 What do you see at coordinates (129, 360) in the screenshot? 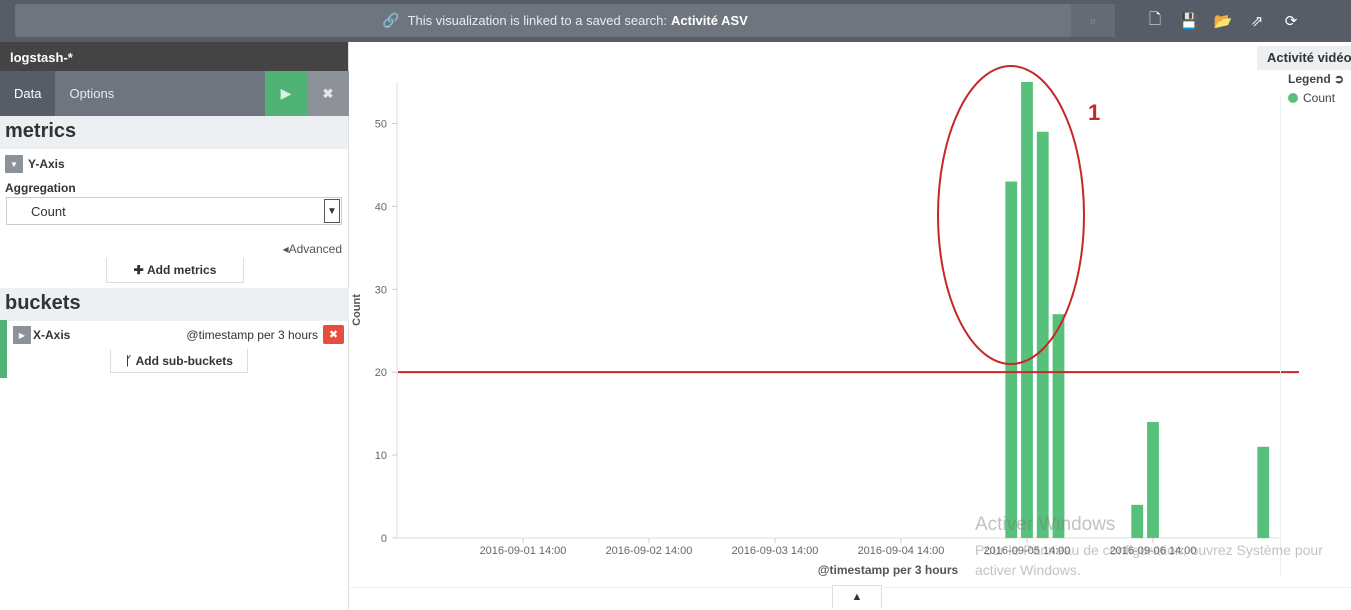
I see `branch-icon: ᚴ` at bounding box center [129, 360].